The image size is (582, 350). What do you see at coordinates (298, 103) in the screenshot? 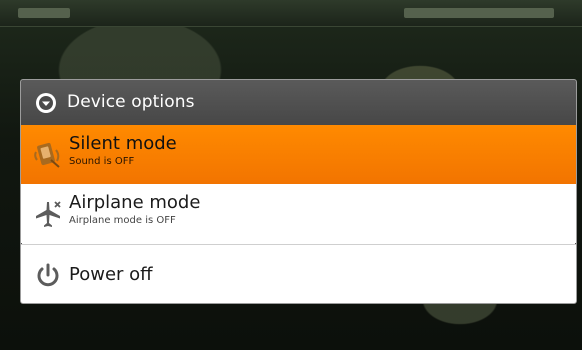
I see `dialog-header: Device options` at bounding box center [298, 103].